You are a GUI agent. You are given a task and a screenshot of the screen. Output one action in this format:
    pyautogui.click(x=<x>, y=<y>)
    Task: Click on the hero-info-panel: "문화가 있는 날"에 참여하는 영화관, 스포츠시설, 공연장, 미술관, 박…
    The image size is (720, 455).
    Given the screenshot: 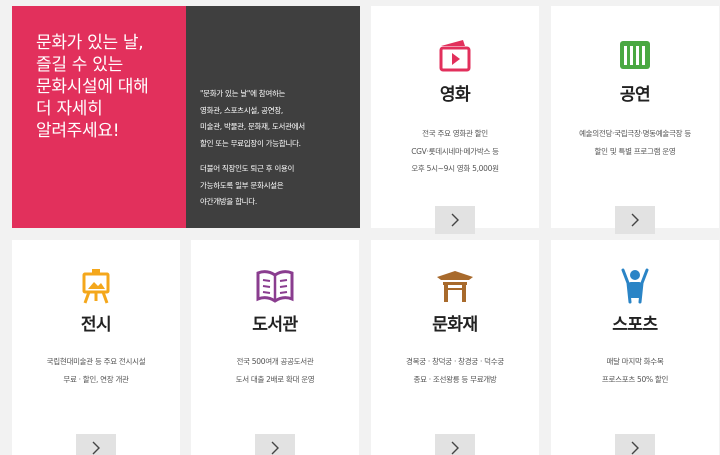 What is the action you would take?
    pyautogui.click(x=273, y=117)
    